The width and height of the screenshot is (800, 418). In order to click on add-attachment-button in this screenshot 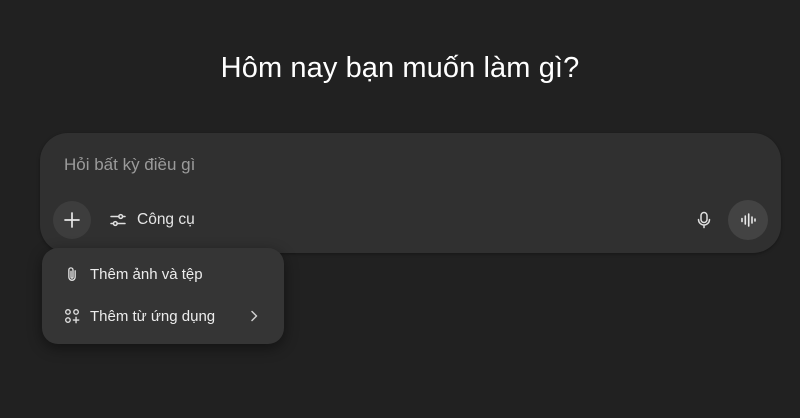, I will do `click(72, 220)`.